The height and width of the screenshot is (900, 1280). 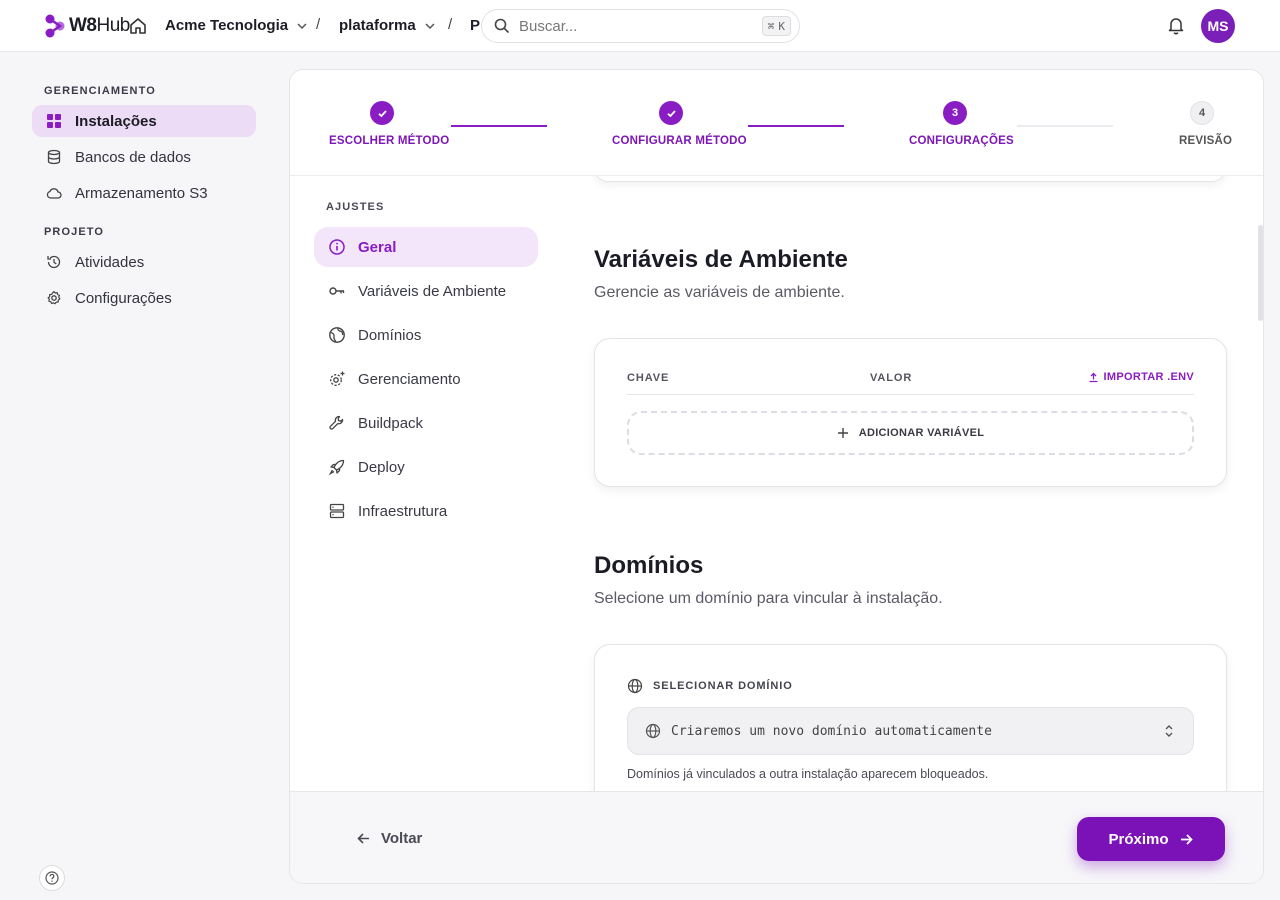 What do you see at coordinates (1176, 25) in the screenshot?
I see `bell-icon` at bounding box center [1176, 25].